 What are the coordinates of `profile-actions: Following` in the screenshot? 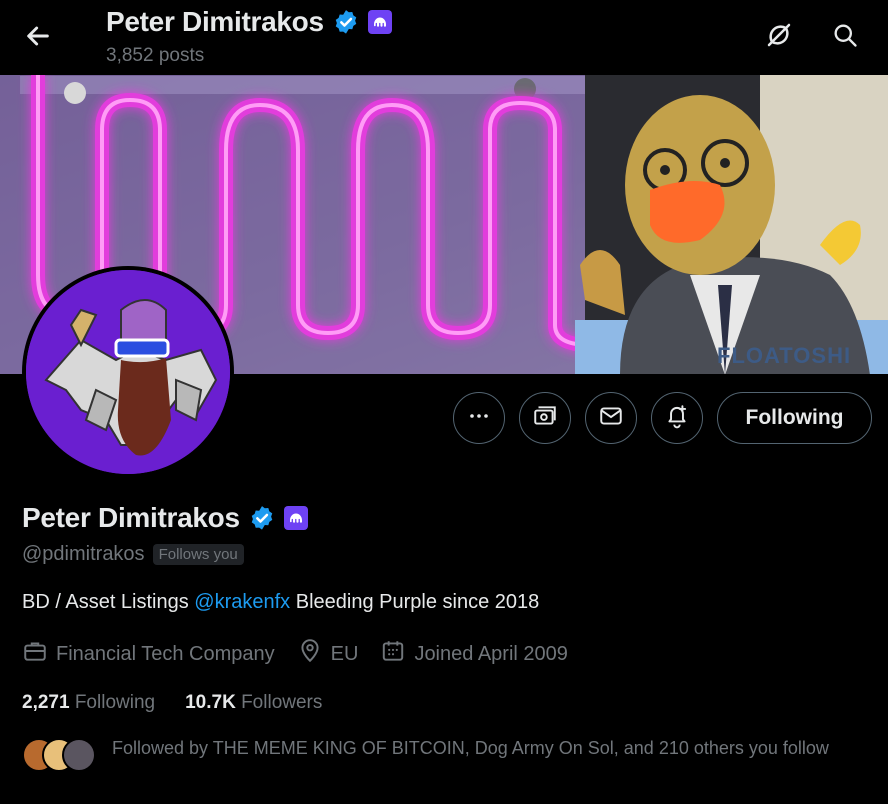 It's located at (444, 419).